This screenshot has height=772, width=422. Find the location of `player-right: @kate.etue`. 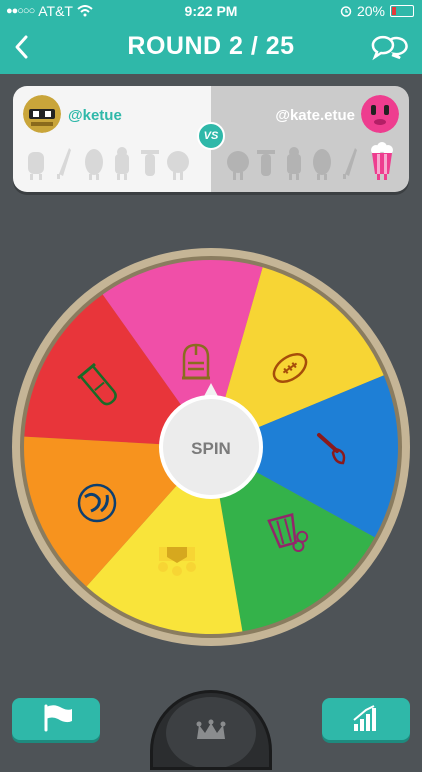

player-right: @kate.etue is located at coordinates (310, 139).